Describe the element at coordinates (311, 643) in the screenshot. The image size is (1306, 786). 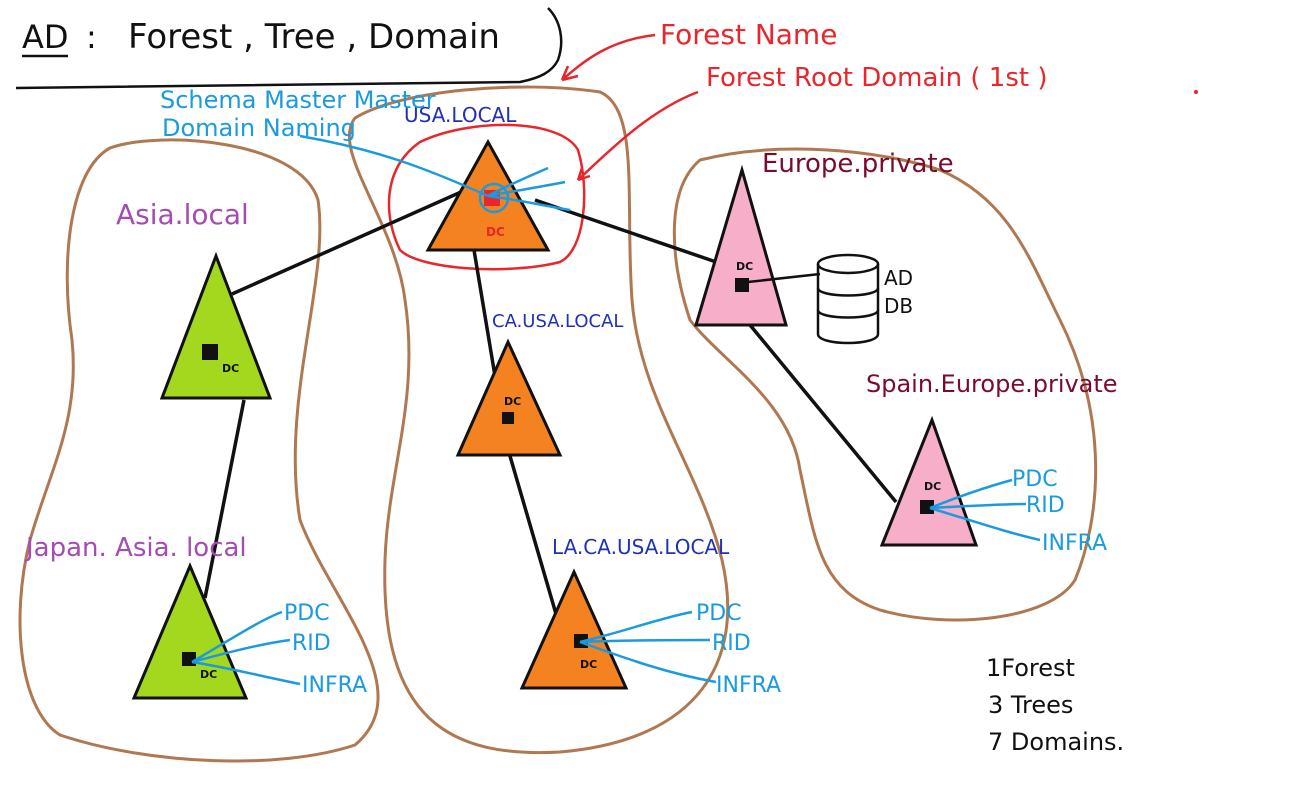
I see `role-japan-rid: RID` at that location.